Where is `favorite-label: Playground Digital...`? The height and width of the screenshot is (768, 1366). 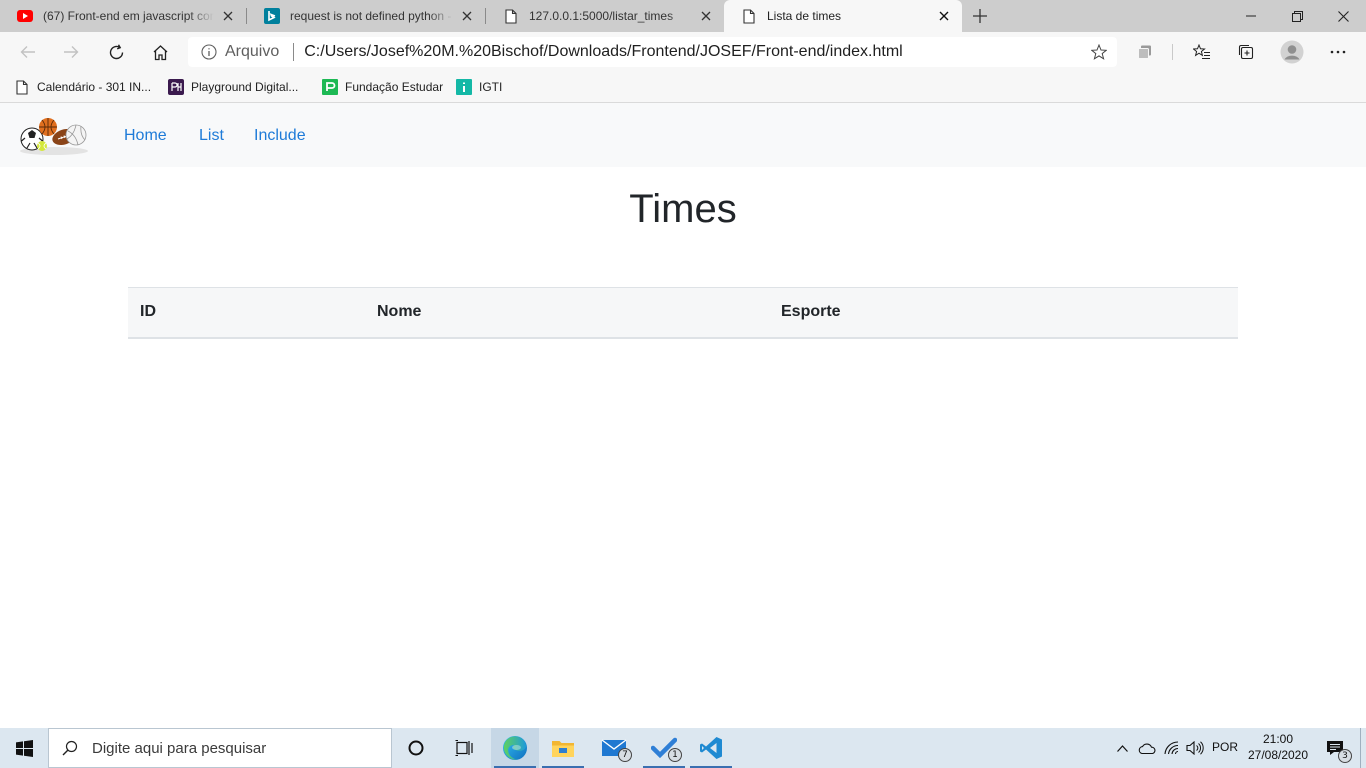 favorite-label: Playground Digital... is located at coordinates (245, 87).